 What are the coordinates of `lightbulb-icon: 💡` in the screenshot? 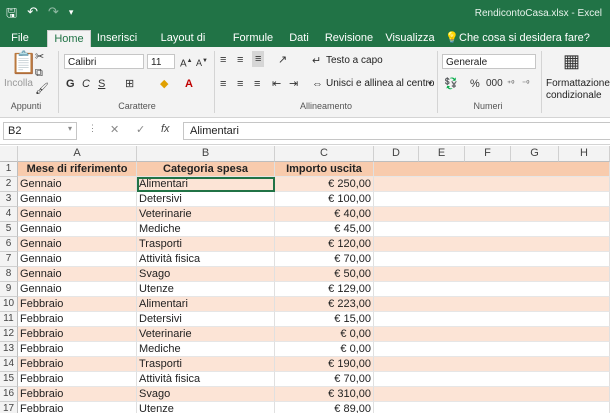 It's located at (452, 38).